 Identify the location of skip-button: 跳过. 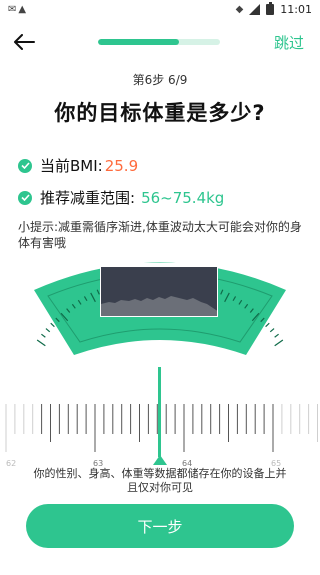
(289, 42).